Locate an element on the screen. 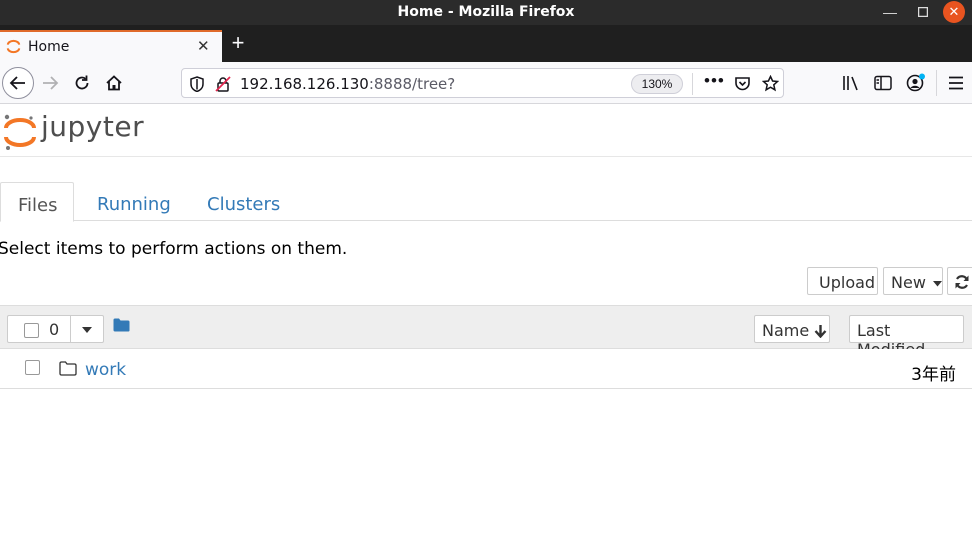 Image resolution: width=972 pixels, height=553 pixels. forward-button is located at coordinates (50, 83).